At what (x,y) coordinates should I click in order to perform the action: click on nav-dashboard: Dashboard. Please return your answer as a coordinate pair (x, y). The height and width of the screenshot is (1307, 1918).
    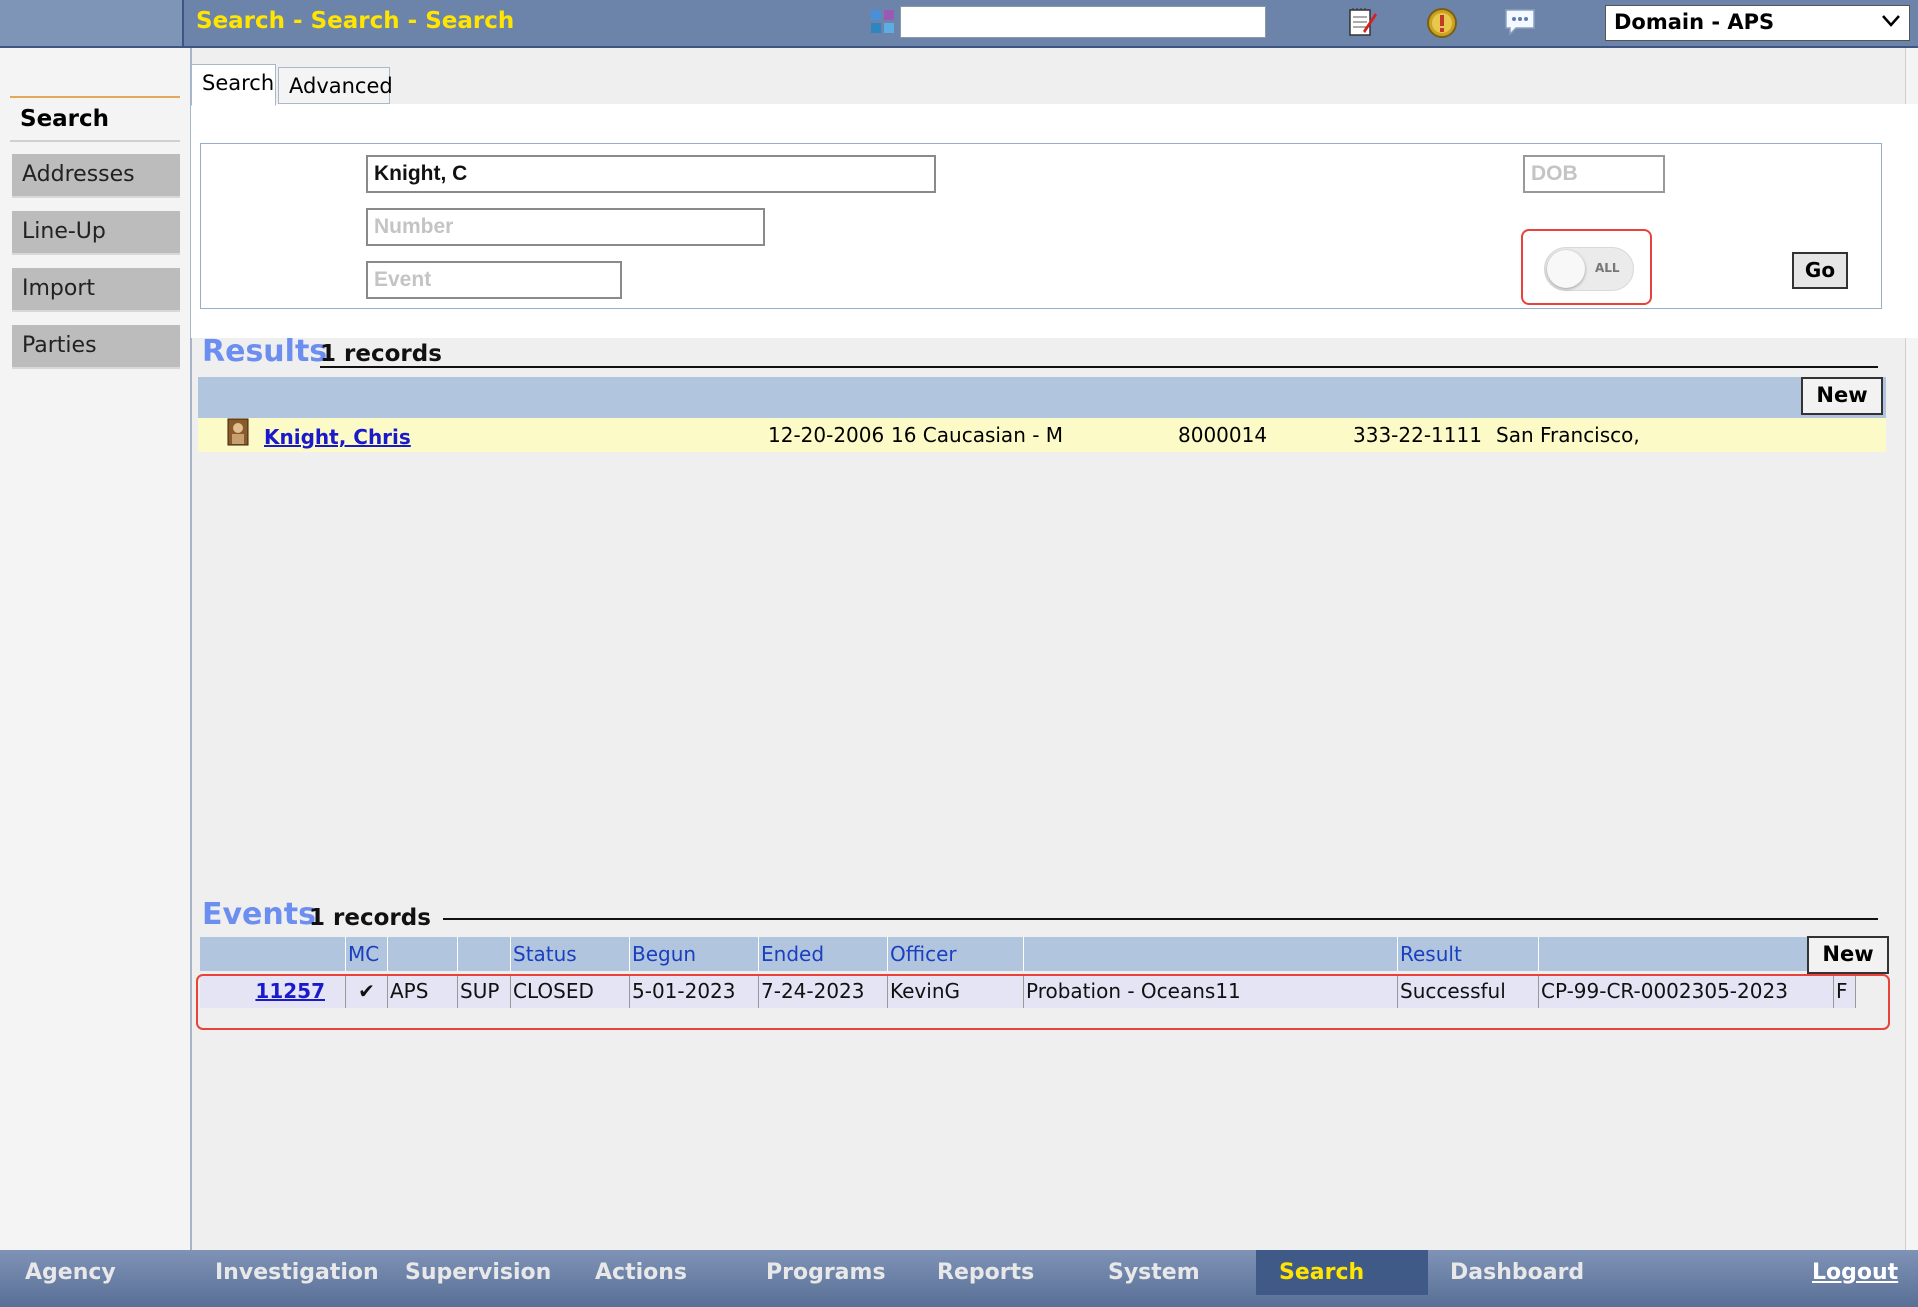
    Looking at the image, I should click on (1517, 1272).